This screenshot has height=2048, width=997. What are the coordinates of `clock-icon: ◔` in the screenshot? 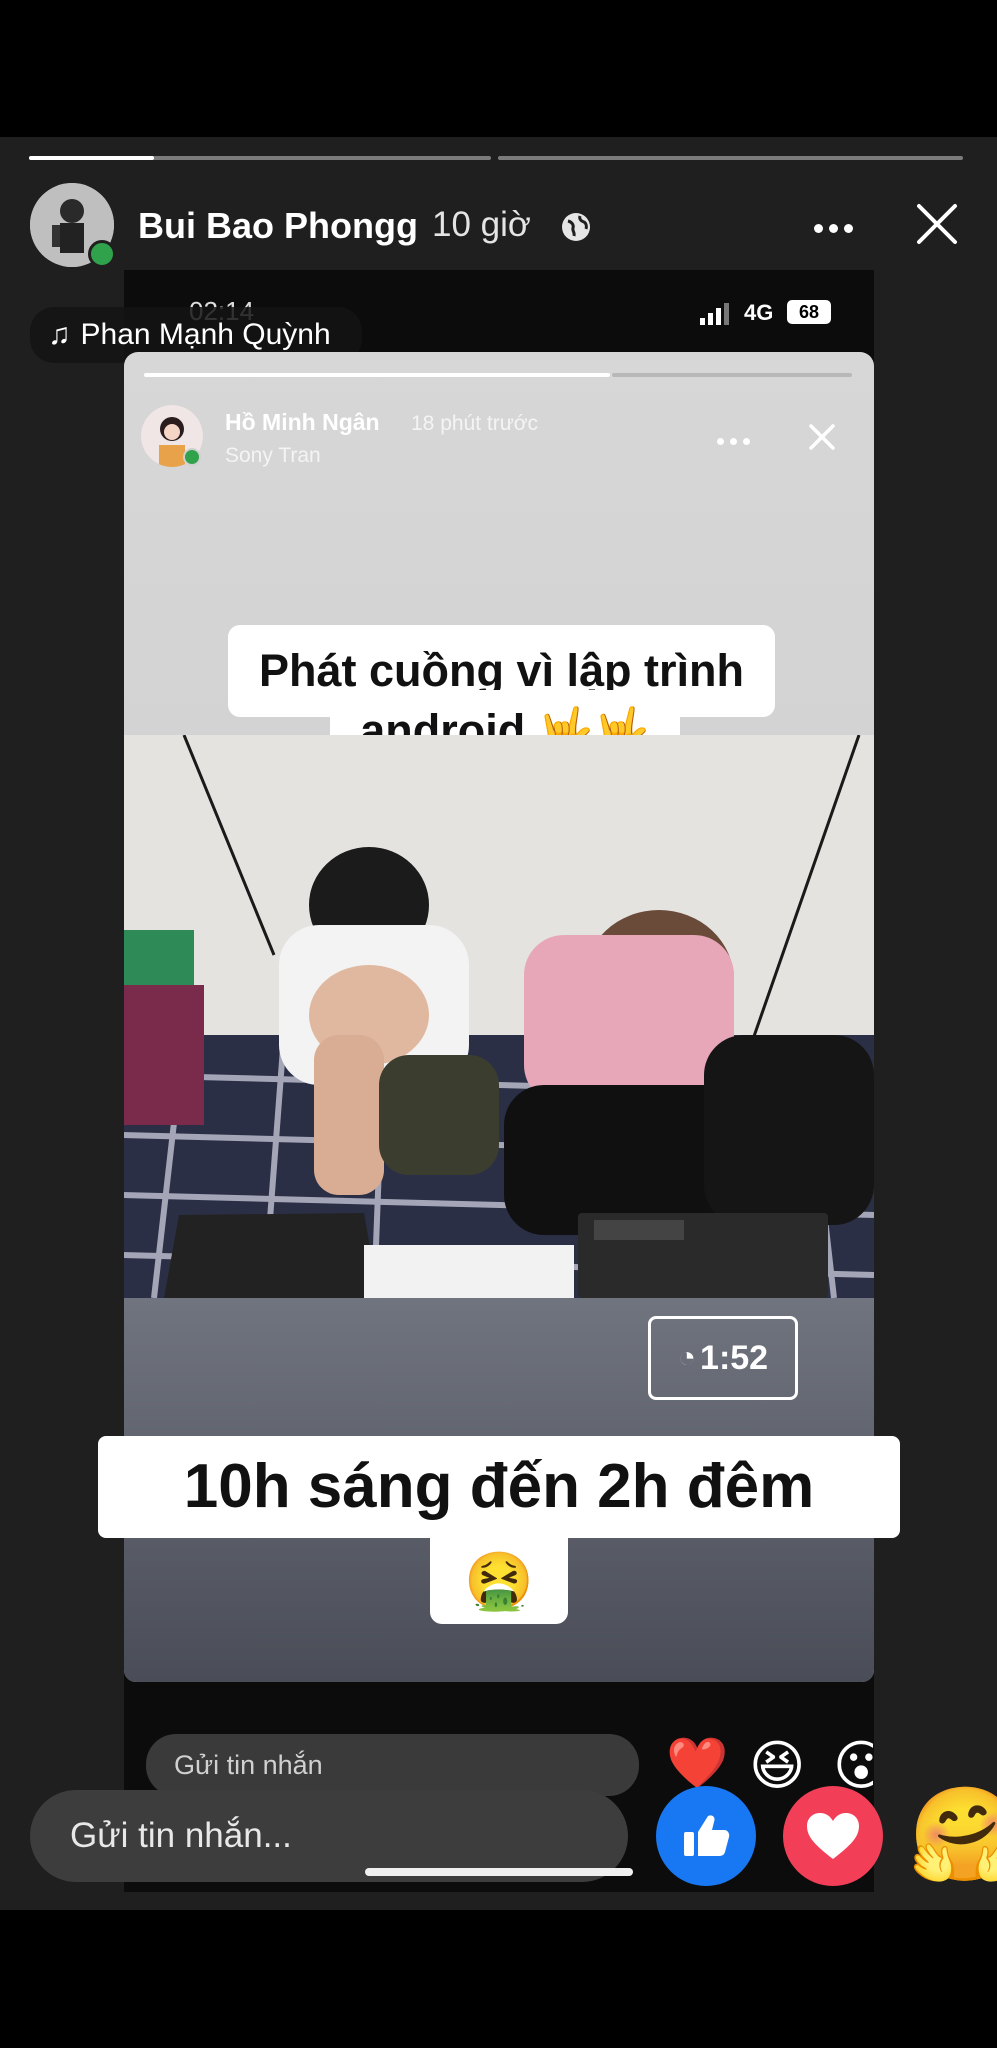 It's located at (687, 1357).